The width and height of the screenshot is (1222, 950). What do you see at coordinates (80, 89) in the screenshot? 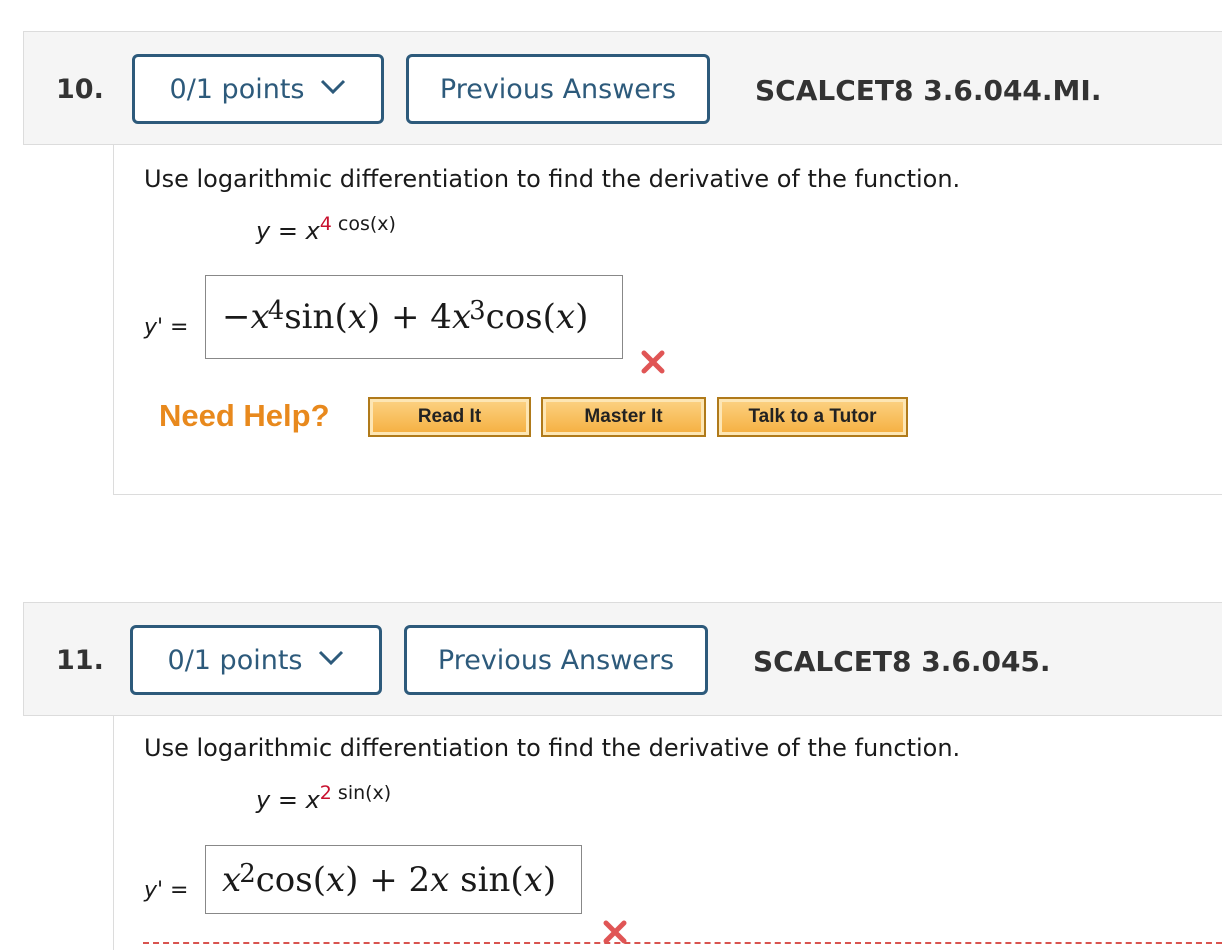
I see `question-number: 10.` at bounding box center [80, 89].